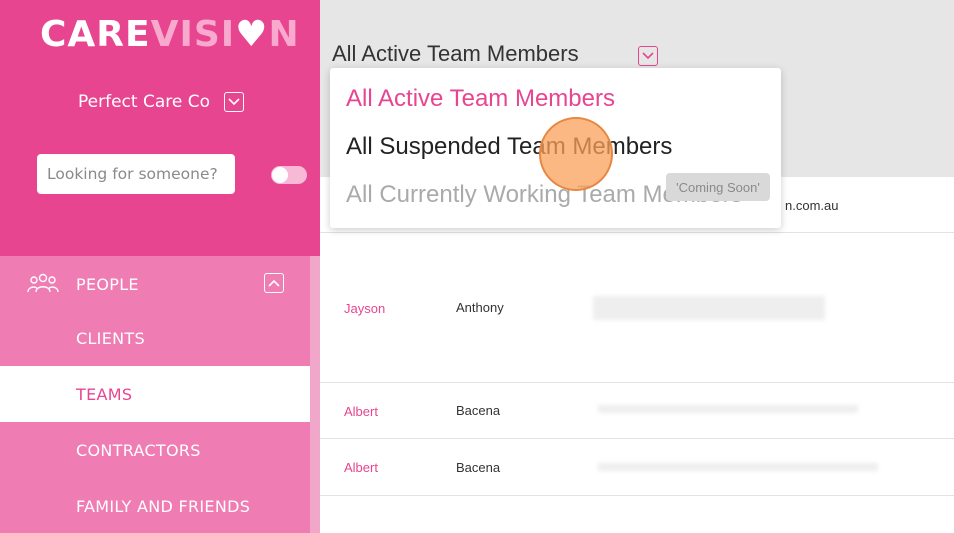 This screenshot has width=954, height=533. I want to click on nav-item-label: TEAMS, so click(104, 394).